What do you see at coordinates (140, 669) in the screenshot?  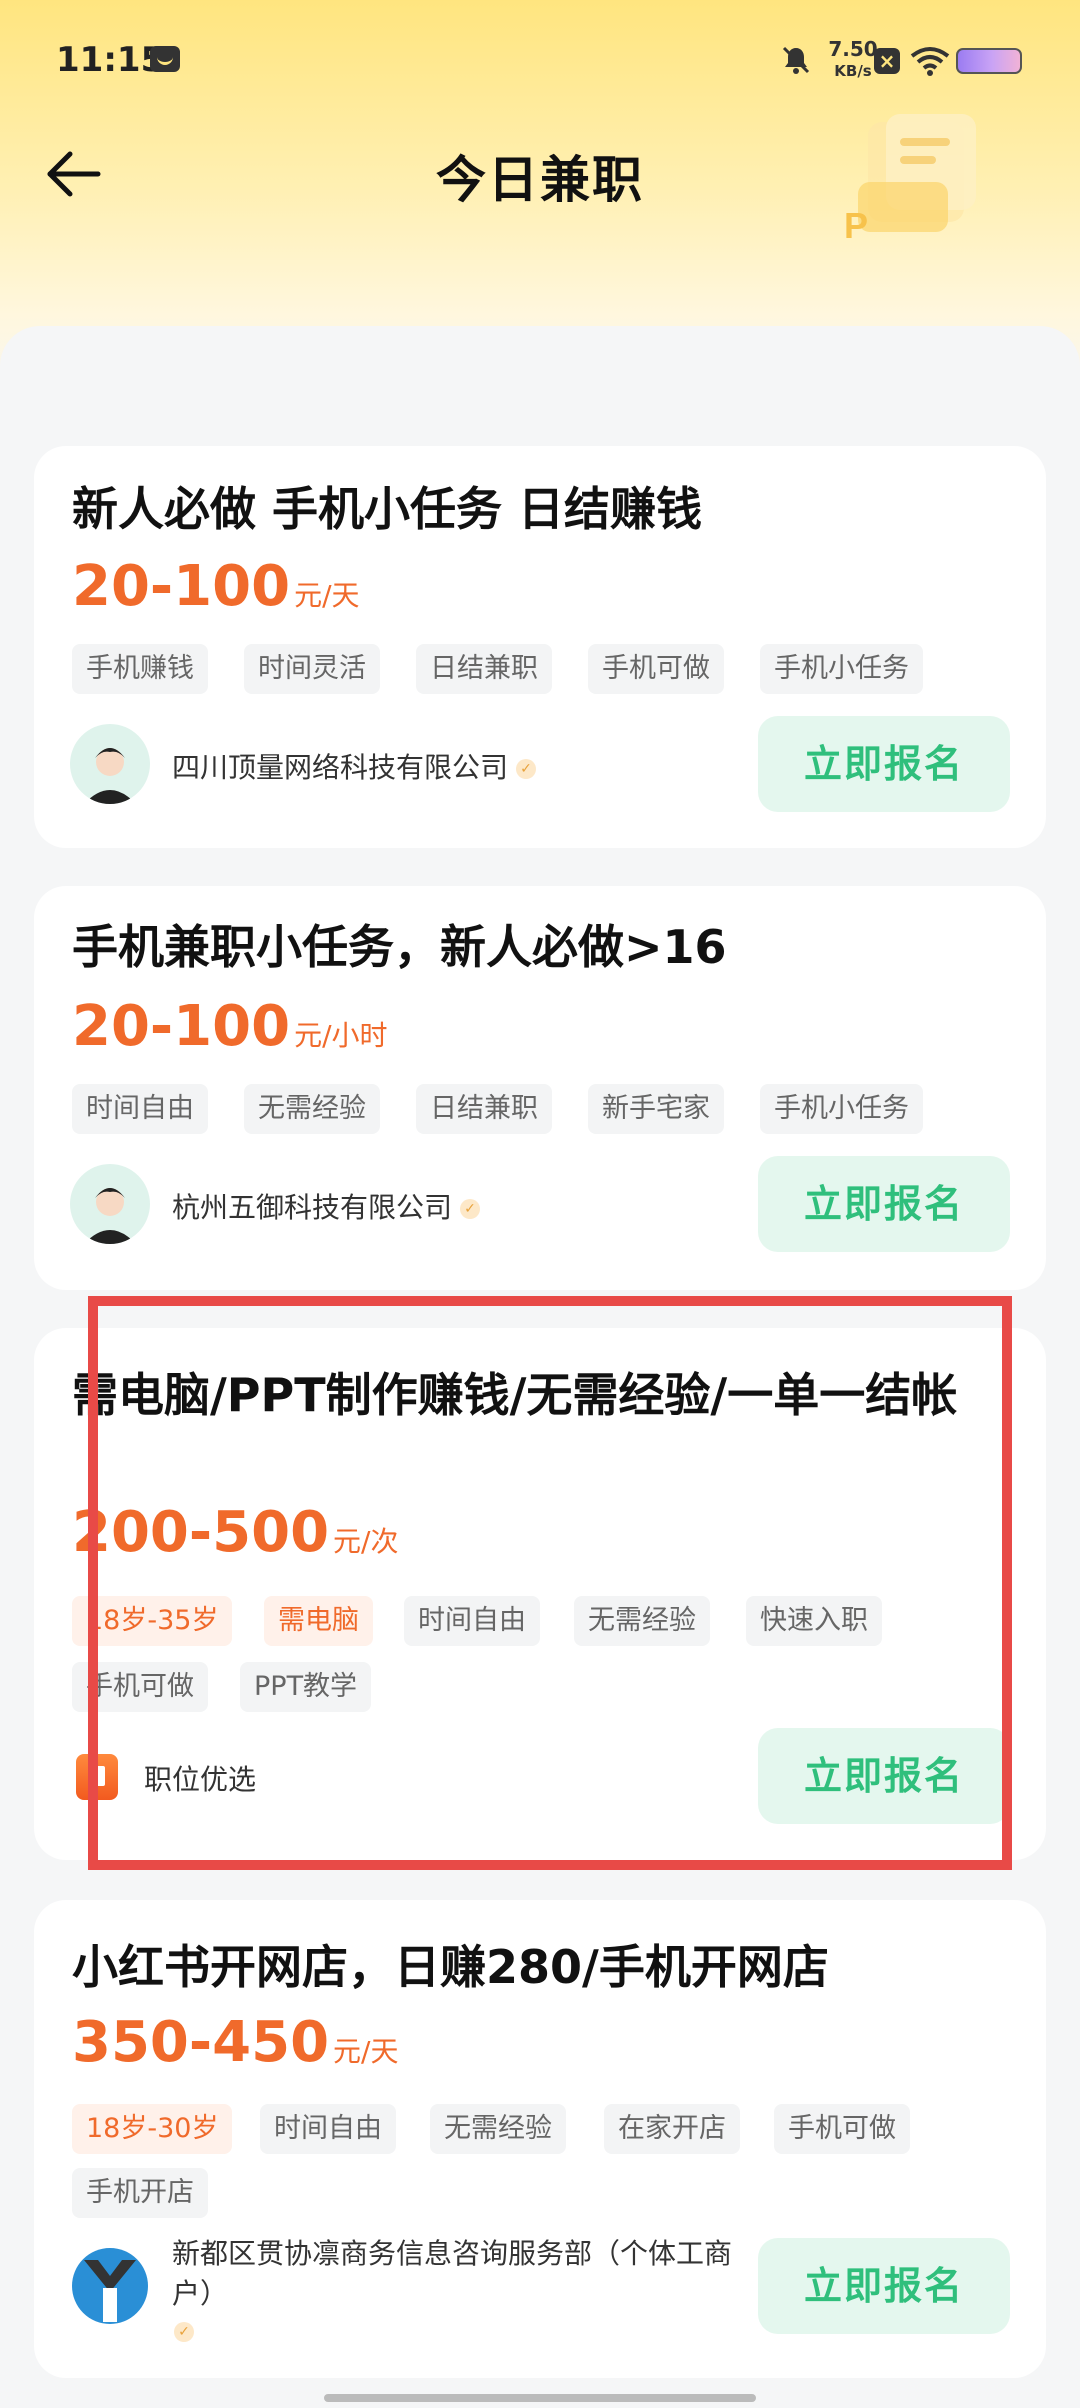 I see `job-tag: 手机赚钱` at bounding box center [140, 669].